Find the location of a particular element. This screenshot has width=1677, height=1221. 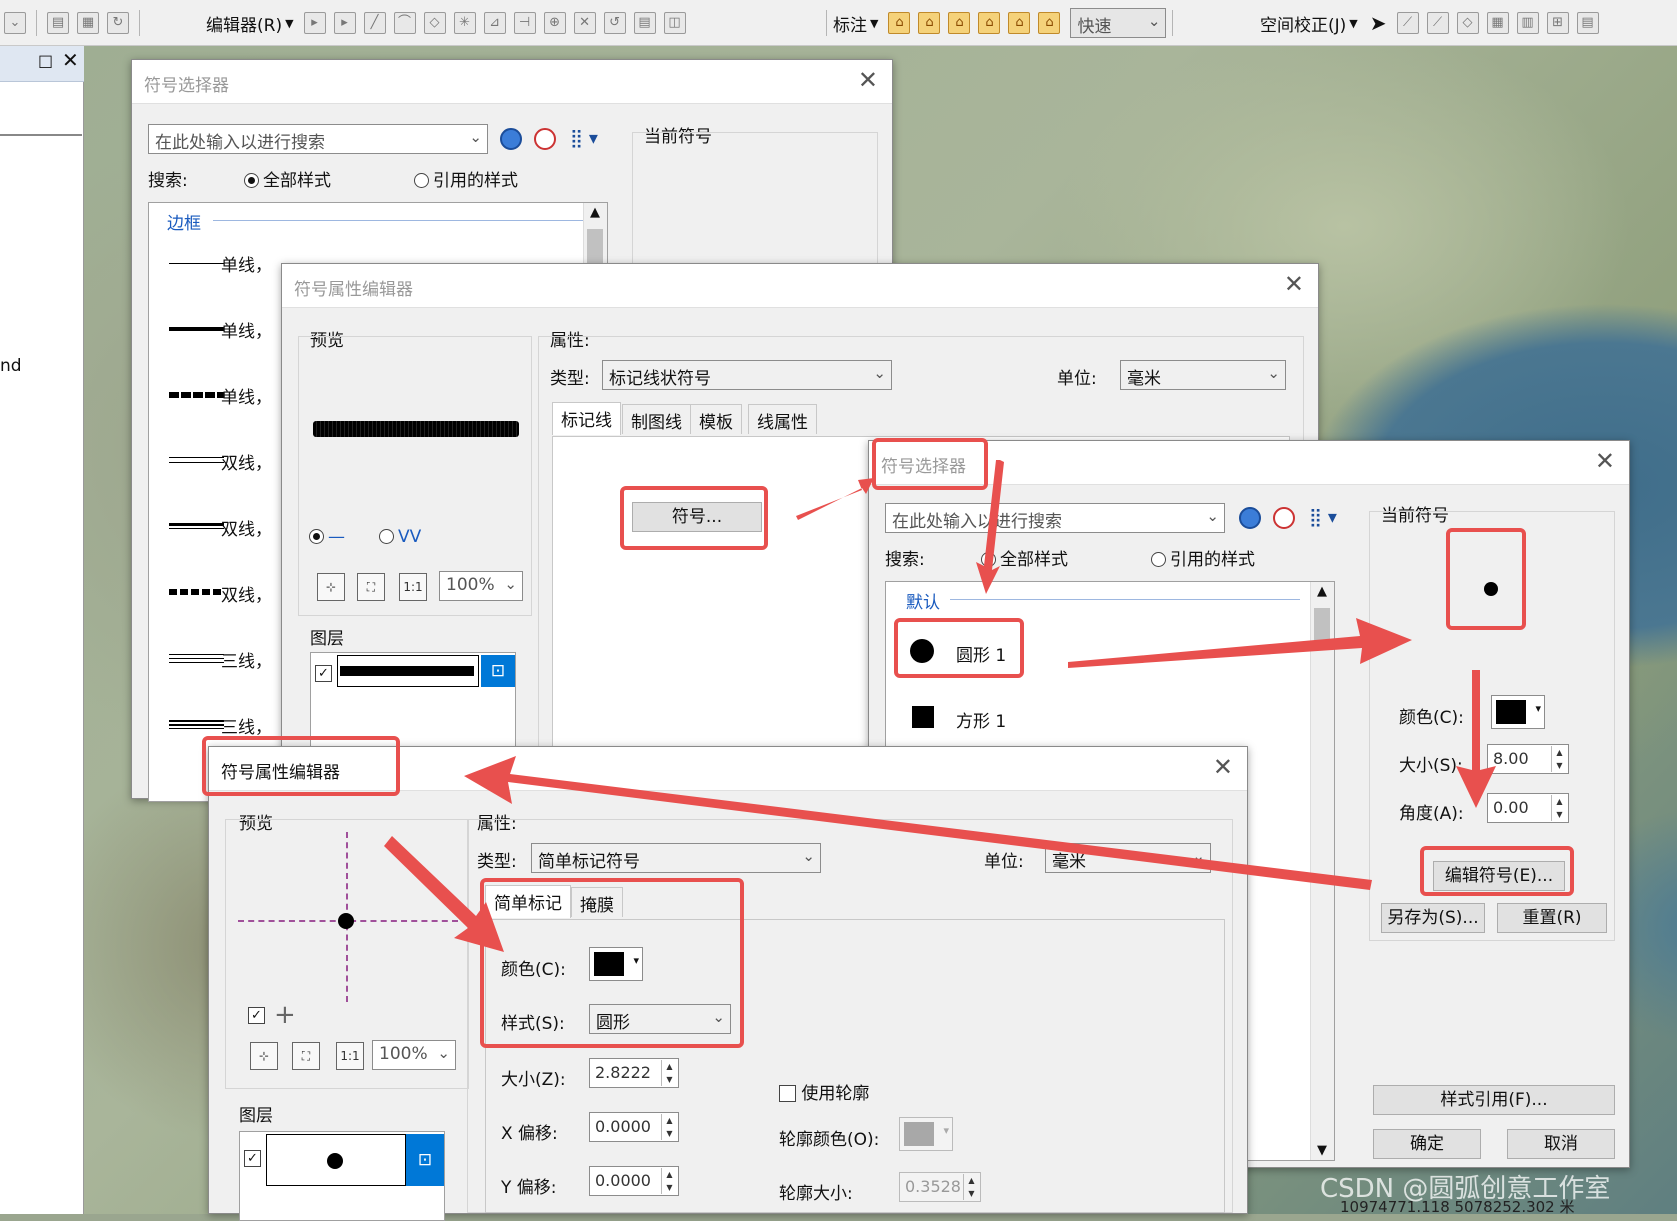

label-manager-icon: ⌂ is located at coordinates (899, 23).